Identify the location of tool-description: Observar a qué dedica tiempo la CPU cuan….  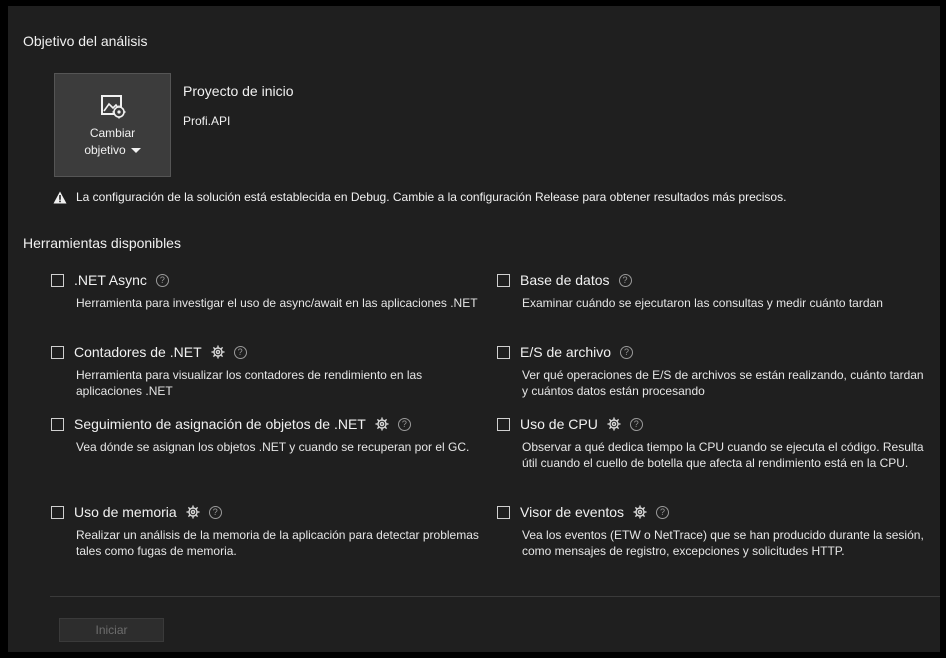
(723, 455).